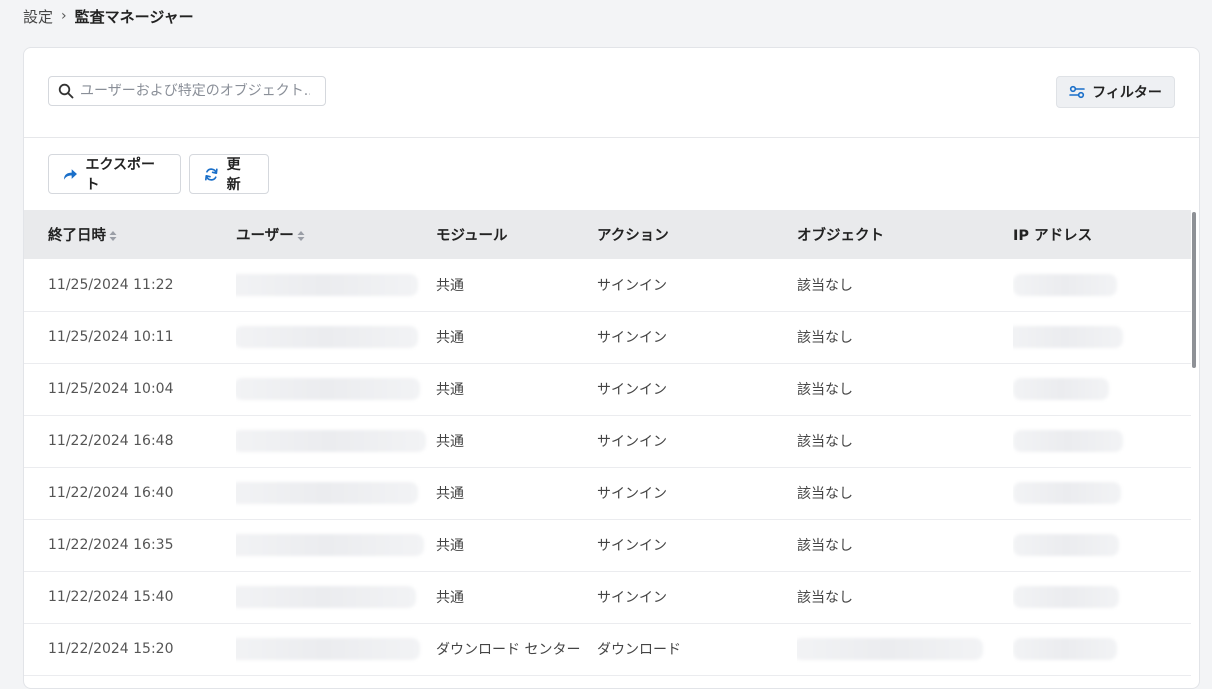 The height and width of the screenshot is (689, 1212). What do you see at coordinates (611, 93) in the screenshot?
I see `top-bar: フィルター` at bounding box center [611, 93].